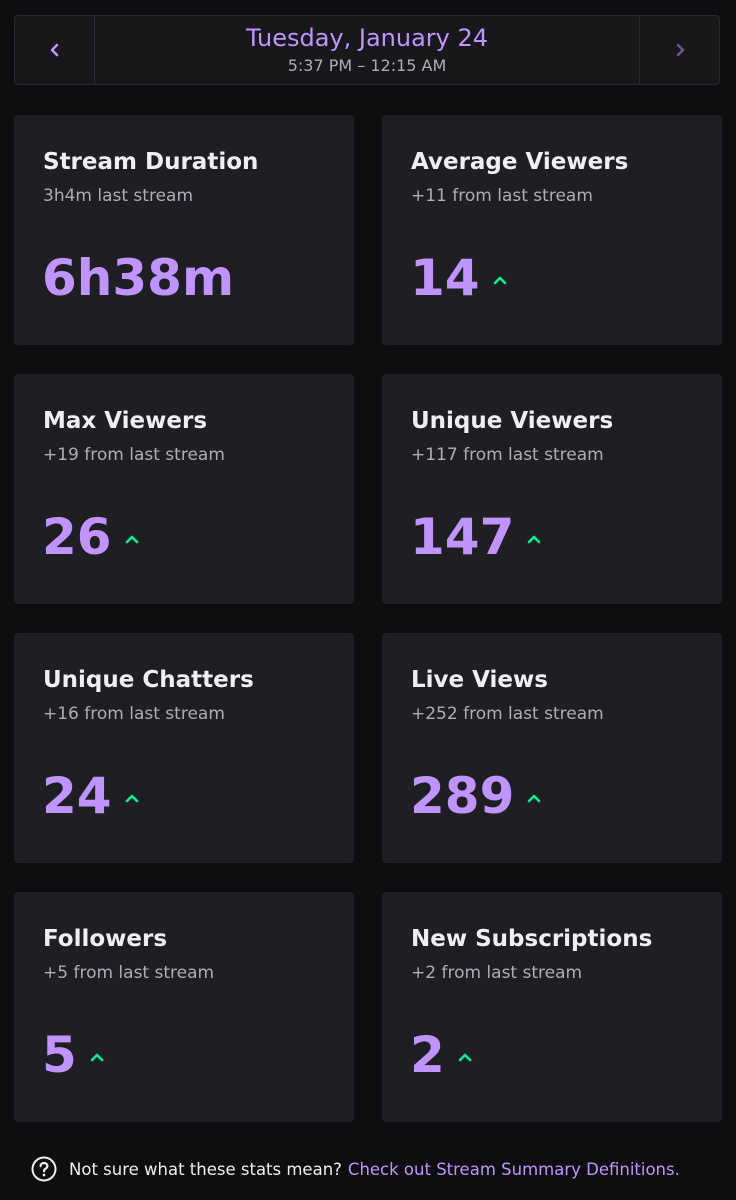 The width and height of the screenshot is (736, 1200). What do you see at coordinates (184, 748) in the screenshot?
I see `stat-card-unique-chatters: Unique Chatters +16 from last stream 24` at bounding box center [184, 748].